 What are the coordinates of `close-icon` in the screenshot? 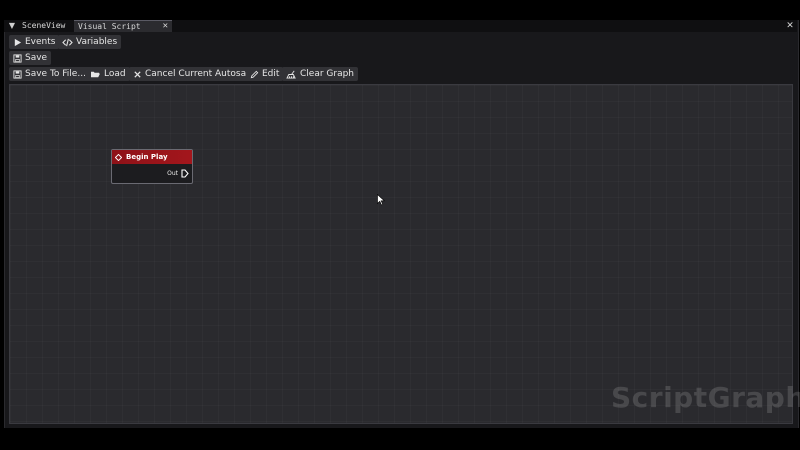 It's located at (137, 74).